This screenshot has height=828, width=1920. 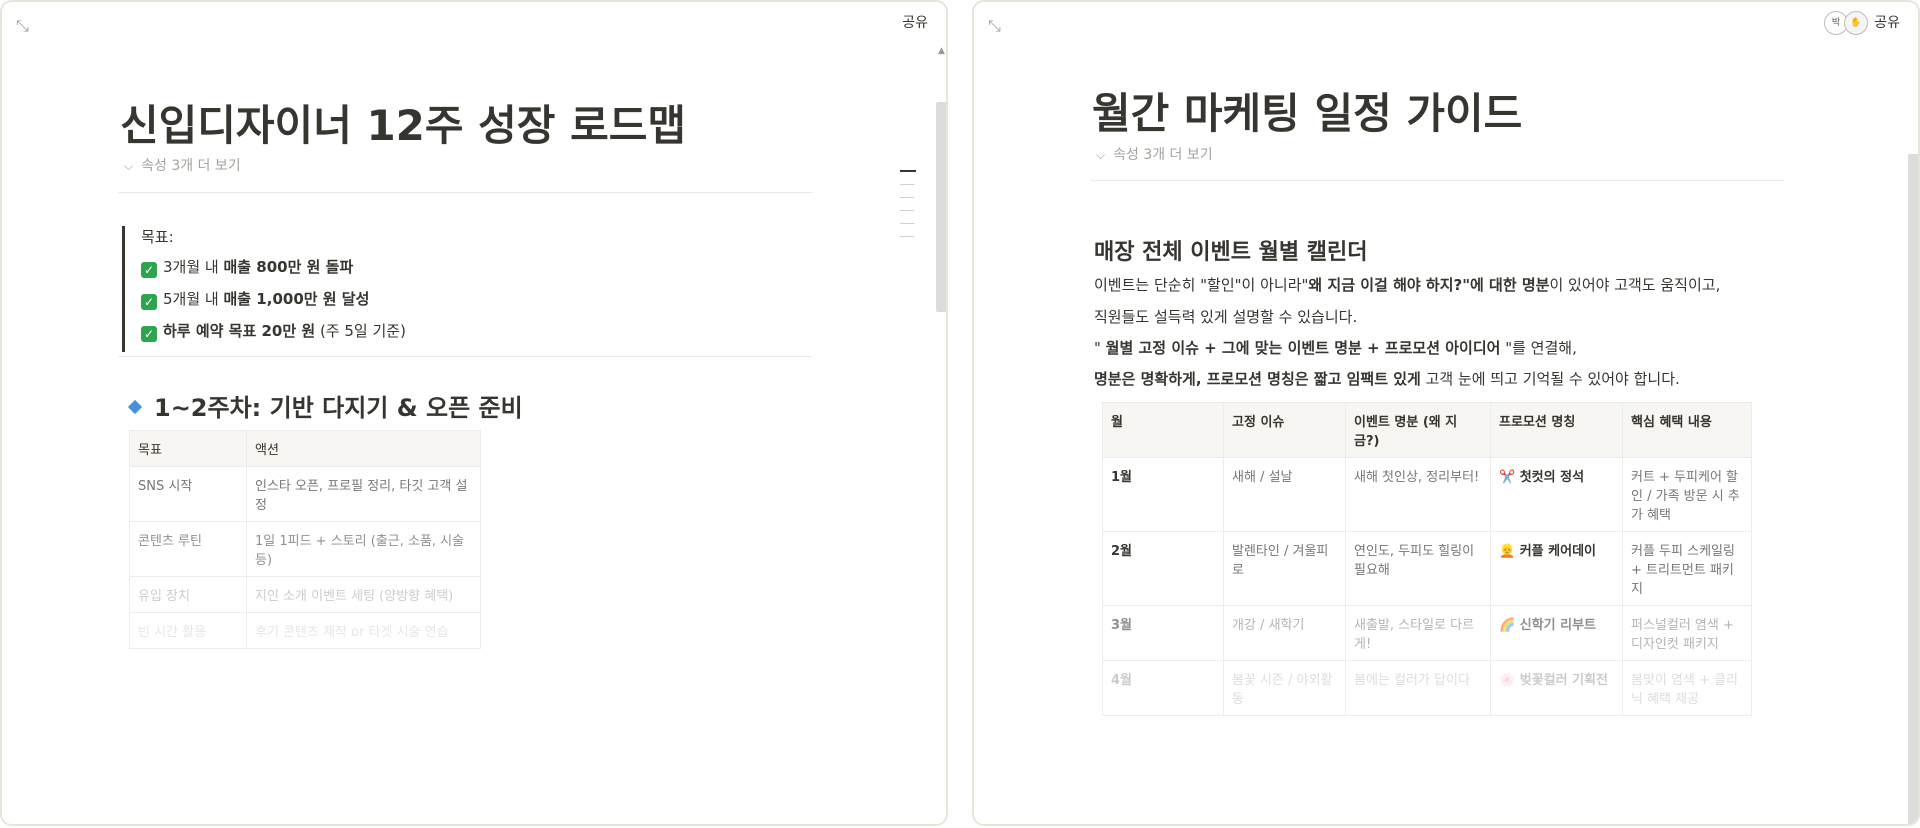 What do you see at coordinates (1556, 688) in the screenshot?
I see `table-cell: 🌸 벚꽃컬러 기획전` at bounding box center [1556, 688].